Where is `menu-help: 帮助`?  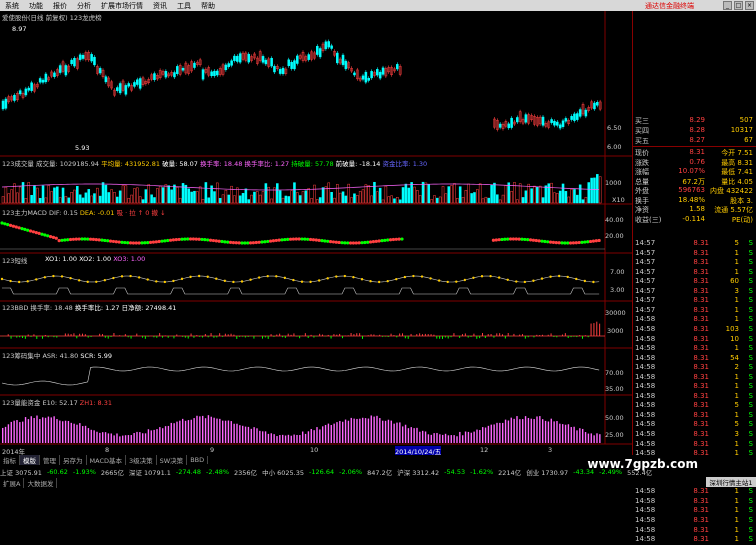 menu-help: 帮助 is located at coordinates (208, 6).